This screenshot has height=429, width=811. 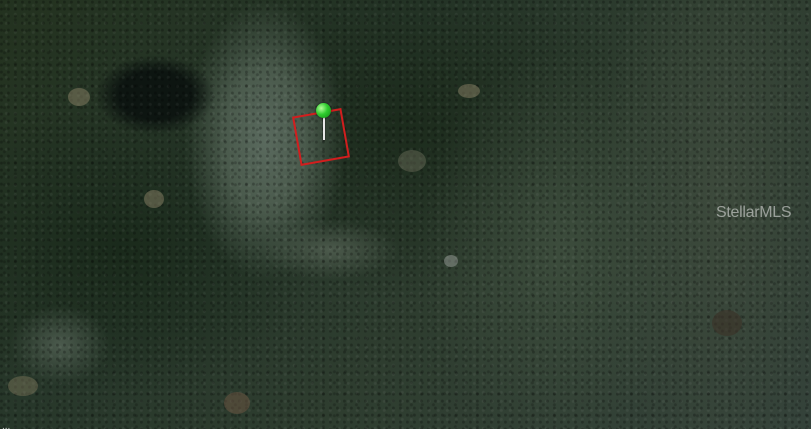 I want to click on stellarmls-watermark: StellarMLS, so click(x=754, y=212).